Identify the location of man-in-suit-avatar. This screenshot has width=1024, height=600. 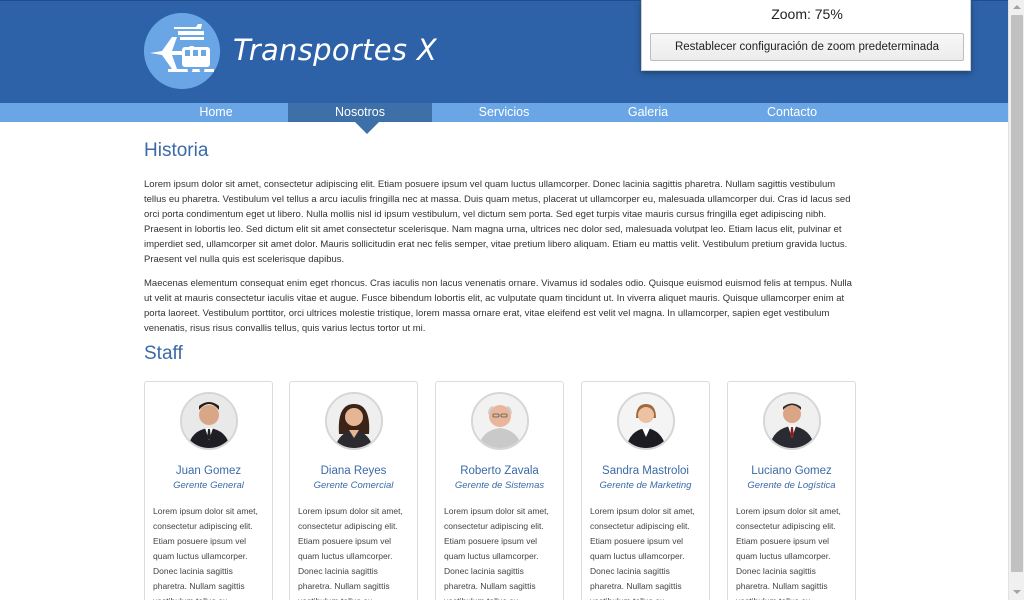
(209, 421).